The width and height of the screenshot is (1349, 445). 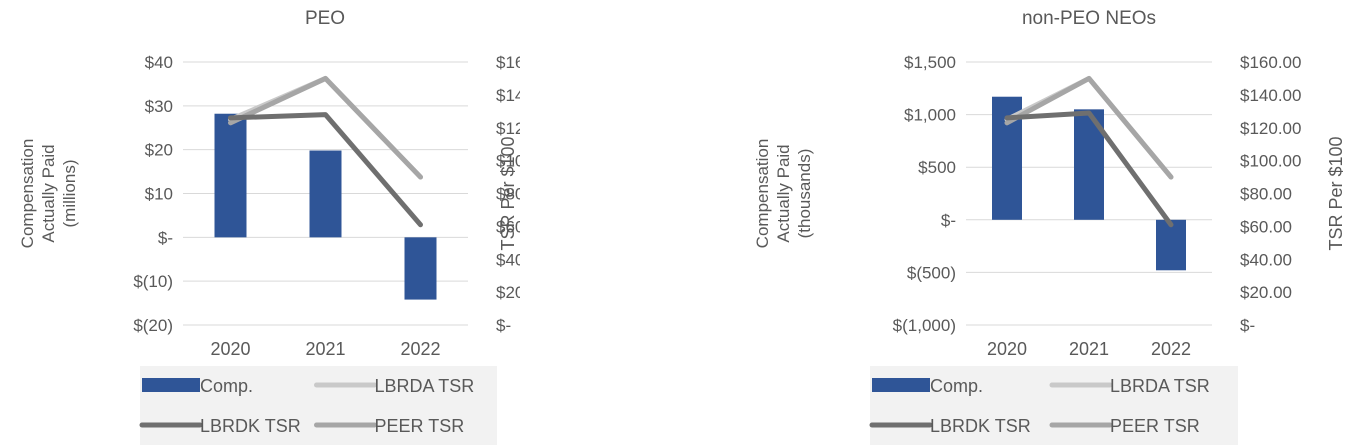 I want to click on y-tick-label: $(1,000), so click(x=924, y=325).